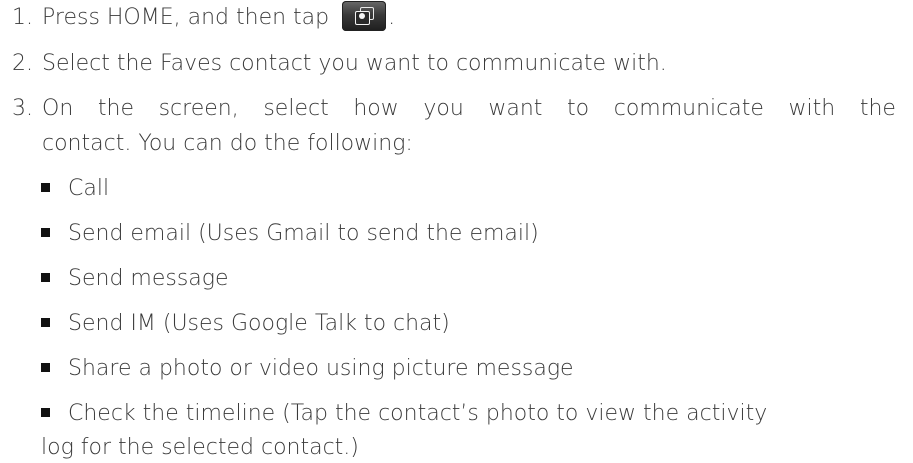 The image size is (913, 463). What do you see at coordinates (578, 108) in the screenshot?
I see `word: to` at bounding box center [578, 108].